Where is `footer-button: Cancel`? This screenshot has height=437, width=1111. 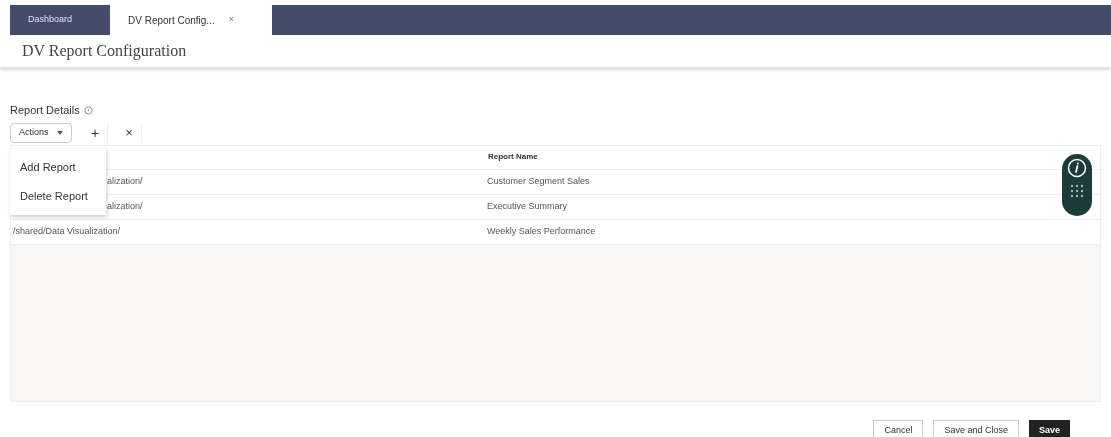 footer-button: Cancel is located at coordinates (898, 428).